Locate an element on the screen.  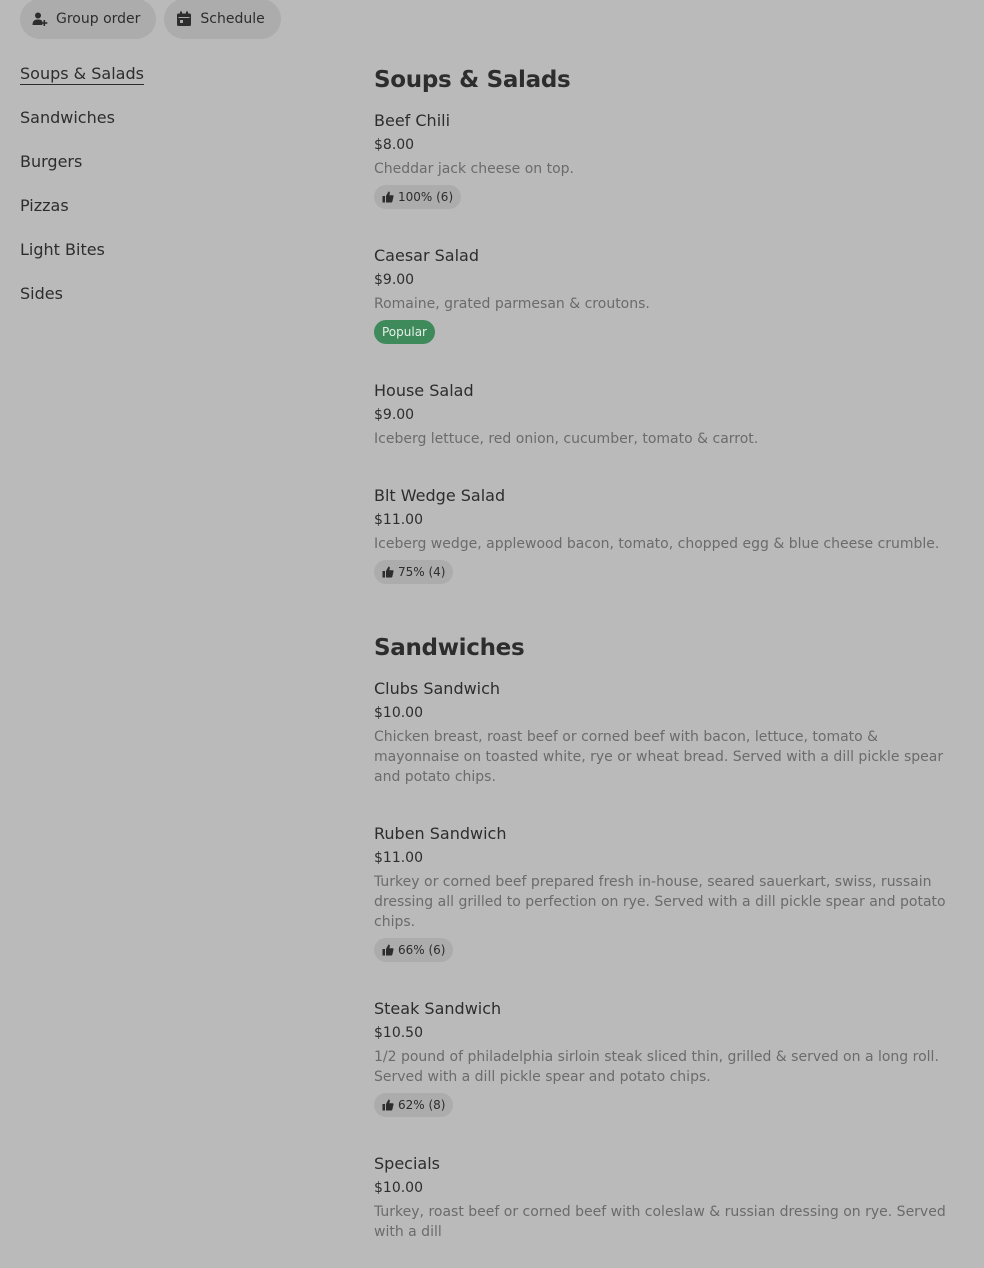
sidebar-item-pizzas: Pizzas is located at coordinates (170, 214).